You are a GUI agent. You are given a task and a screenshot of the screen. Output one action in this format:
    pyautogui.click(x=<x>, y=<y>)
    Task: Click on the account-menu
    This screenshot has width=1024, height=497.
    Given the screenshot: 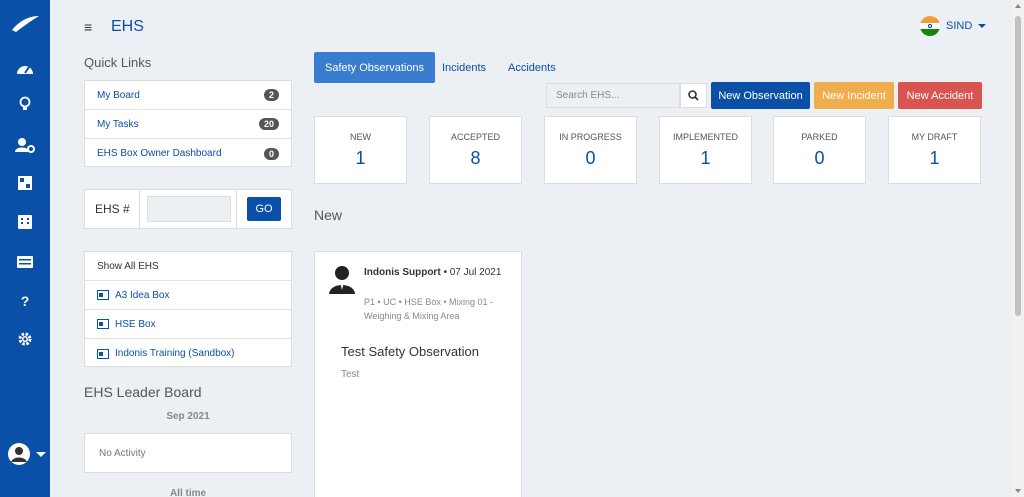 What is the action you would take?
    pyautogui.click(x=28, y=454)
    